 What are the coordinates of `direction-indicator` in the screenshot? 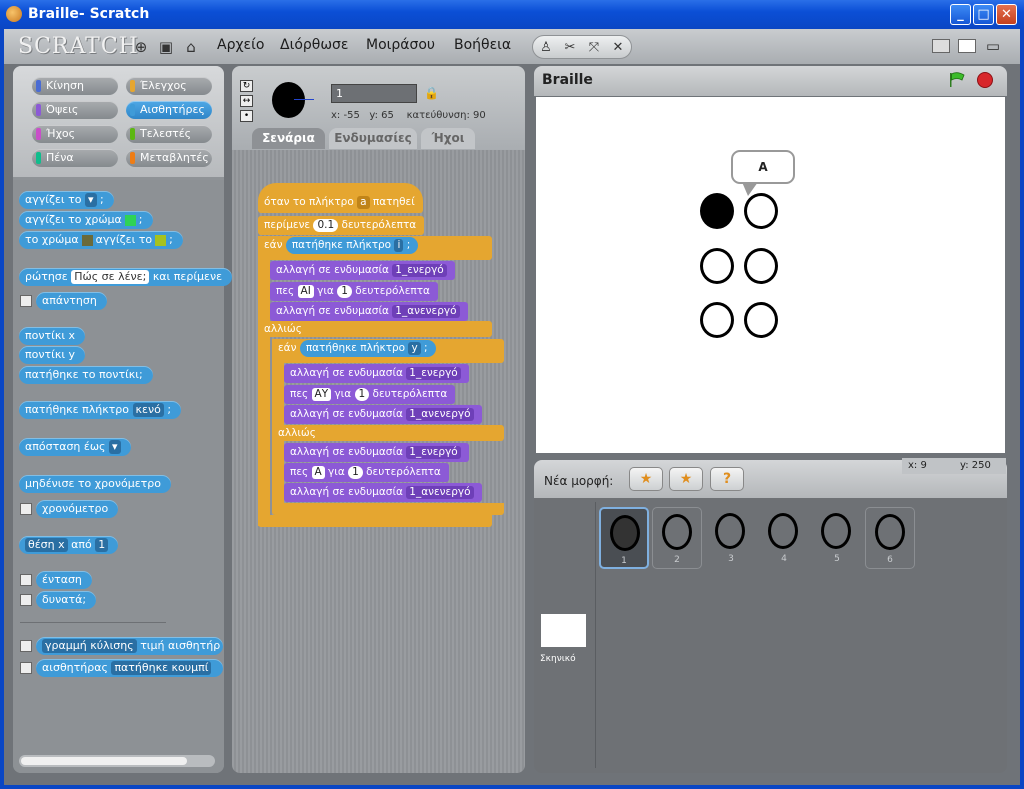 It's located at (304, 99).